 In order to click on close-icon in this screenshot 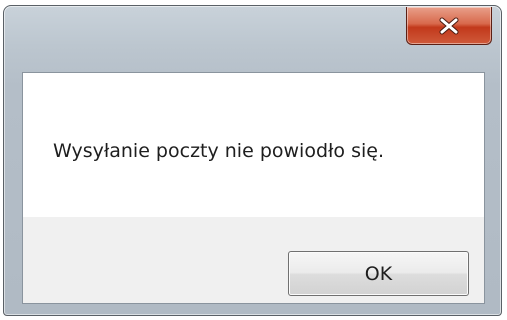, I will do `click(449, 26)`.